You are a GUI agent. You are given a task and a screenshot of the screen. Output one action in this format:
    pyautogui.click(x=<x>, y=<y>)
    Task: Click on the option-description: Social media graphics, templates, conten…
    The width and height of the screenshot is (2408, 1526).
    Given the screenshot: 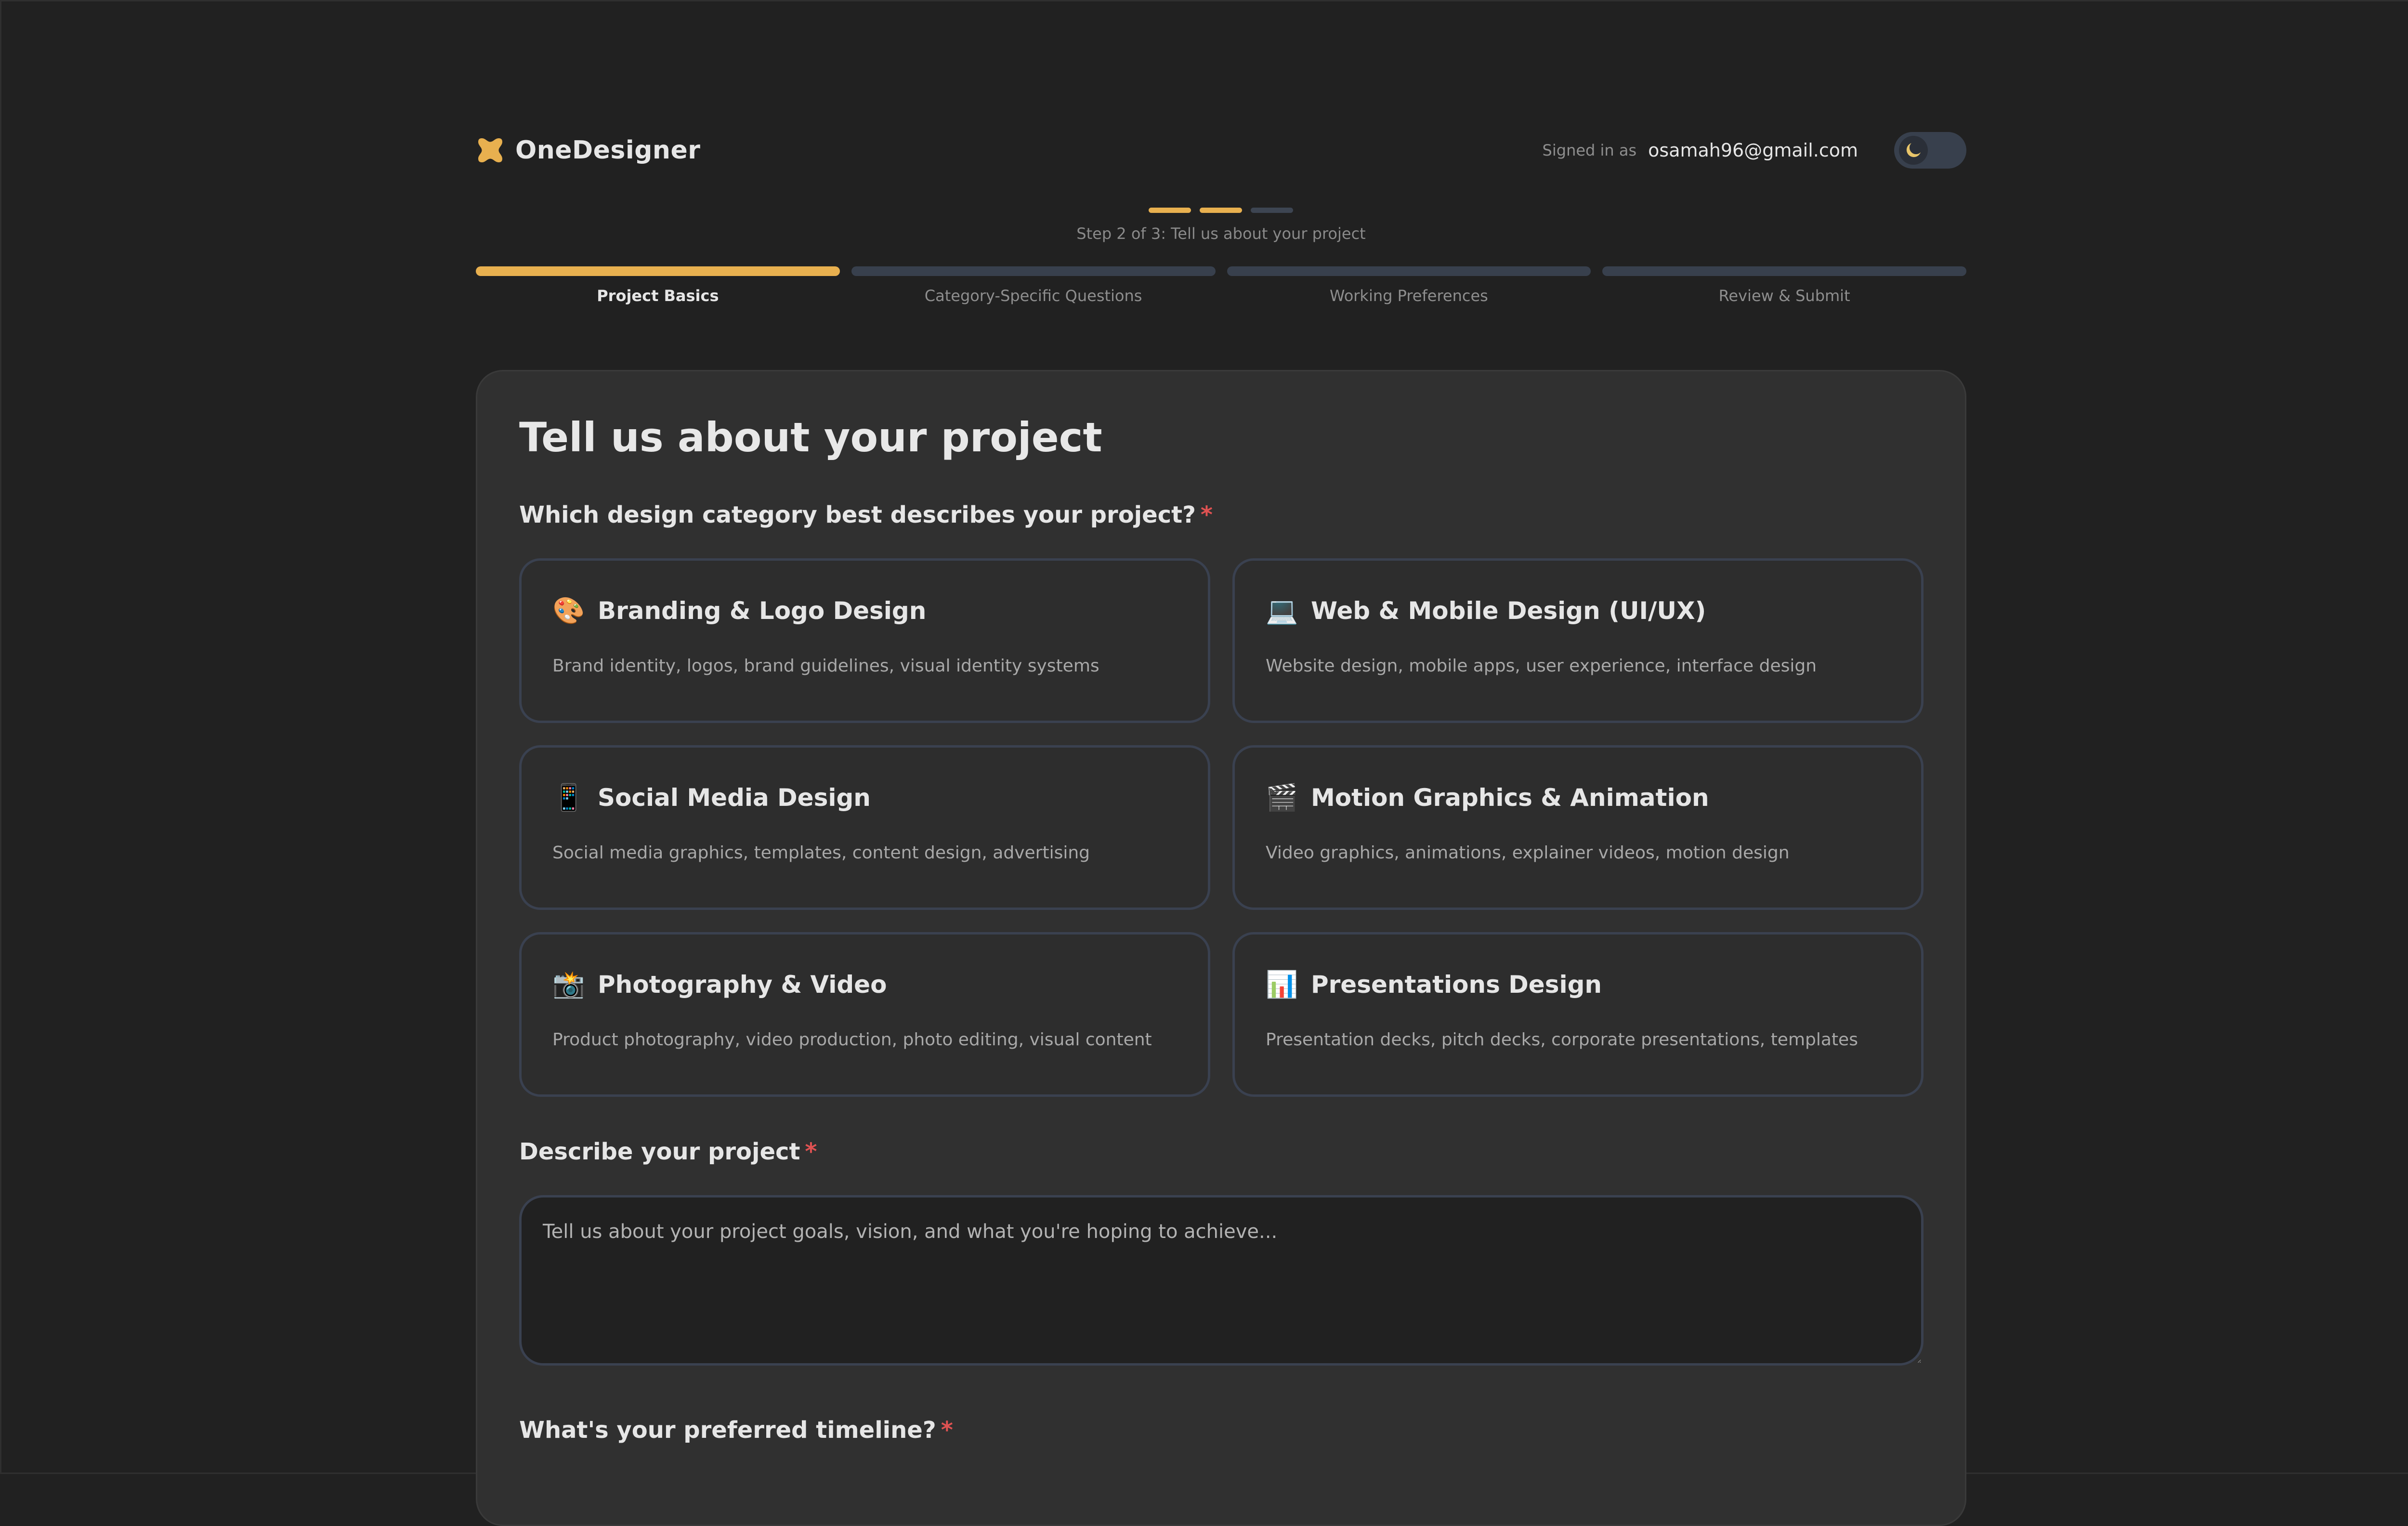 What is the action you would take?
    pyautogui.click(x=821, y=853)
    